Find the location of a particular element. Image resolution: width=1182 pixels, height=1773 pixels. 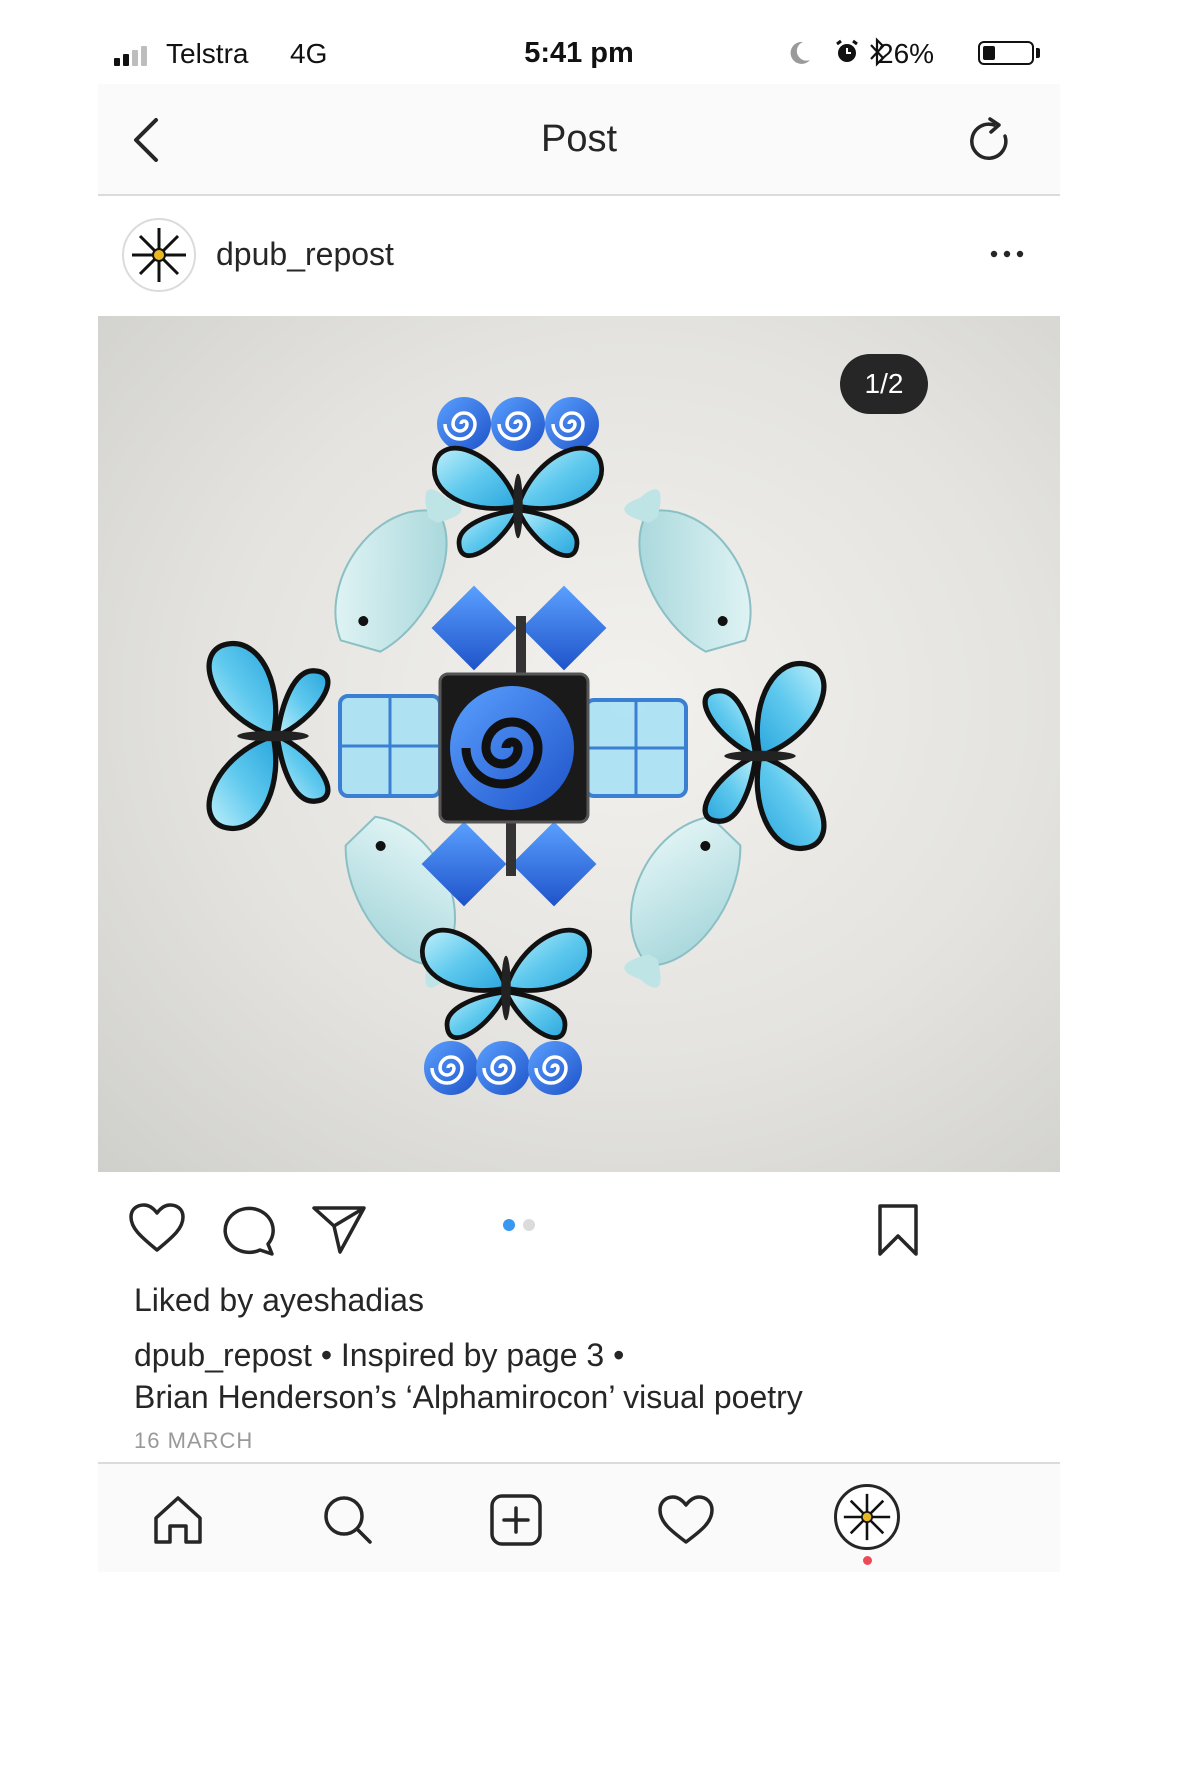

home-icon is located at coordinates (178, 1520).